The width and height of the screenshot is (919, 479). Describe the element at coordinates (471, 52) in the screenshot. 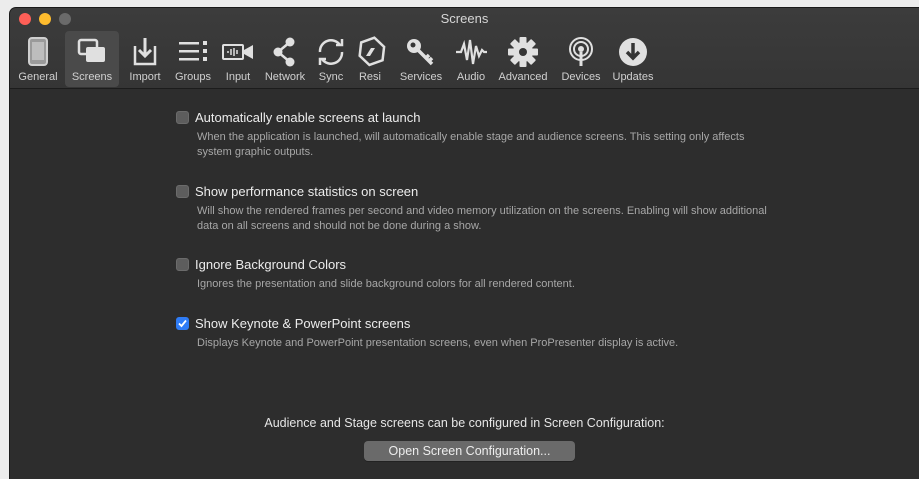

I see `audio-icon` at that location.